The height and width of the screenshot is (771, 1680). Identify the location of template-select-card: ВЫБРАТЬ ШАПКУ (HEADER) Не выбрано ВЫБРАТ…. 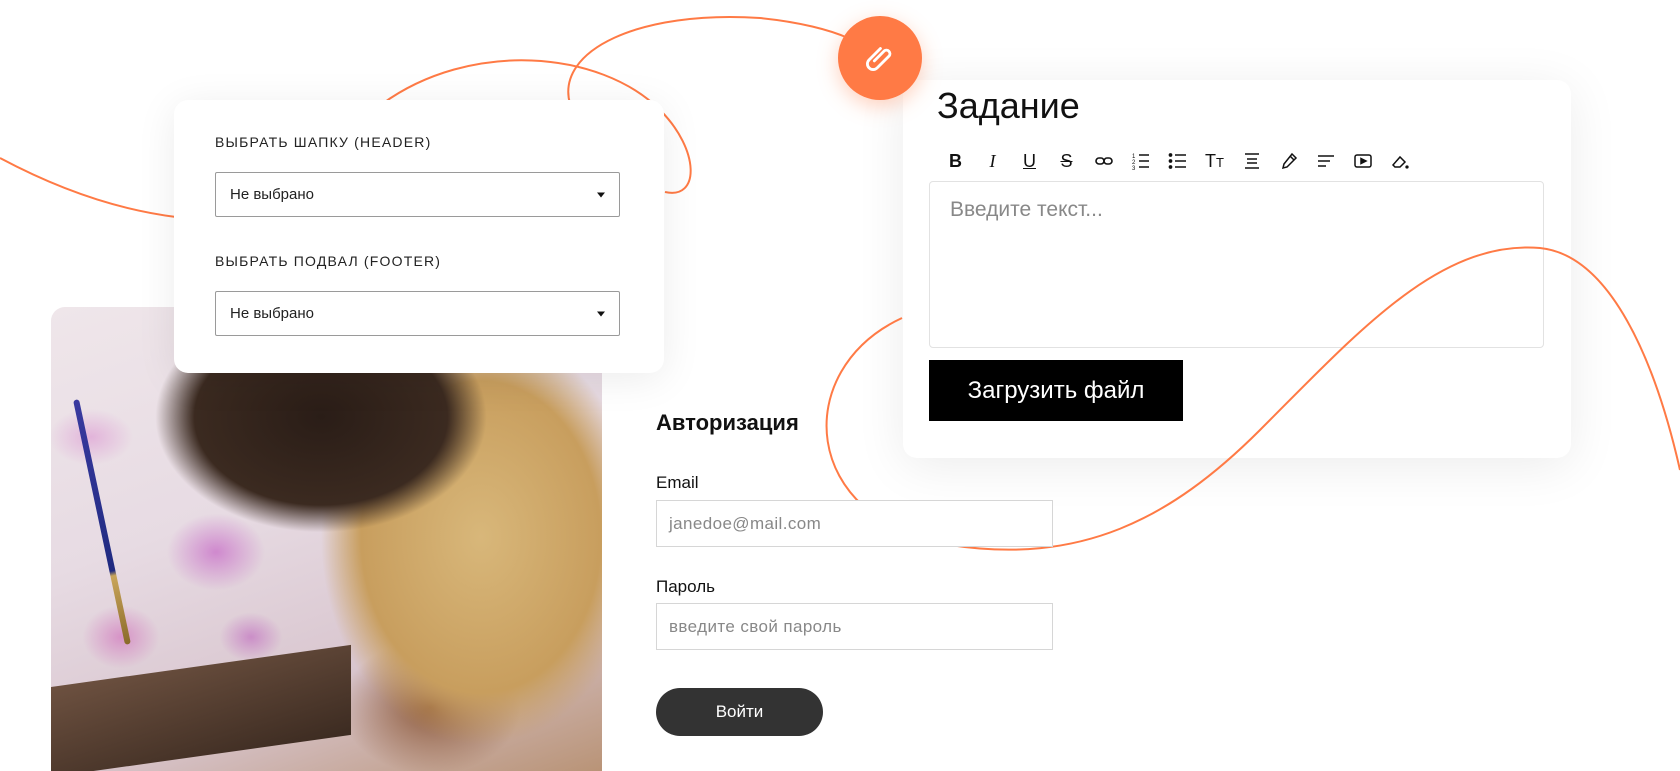
(419, 236).